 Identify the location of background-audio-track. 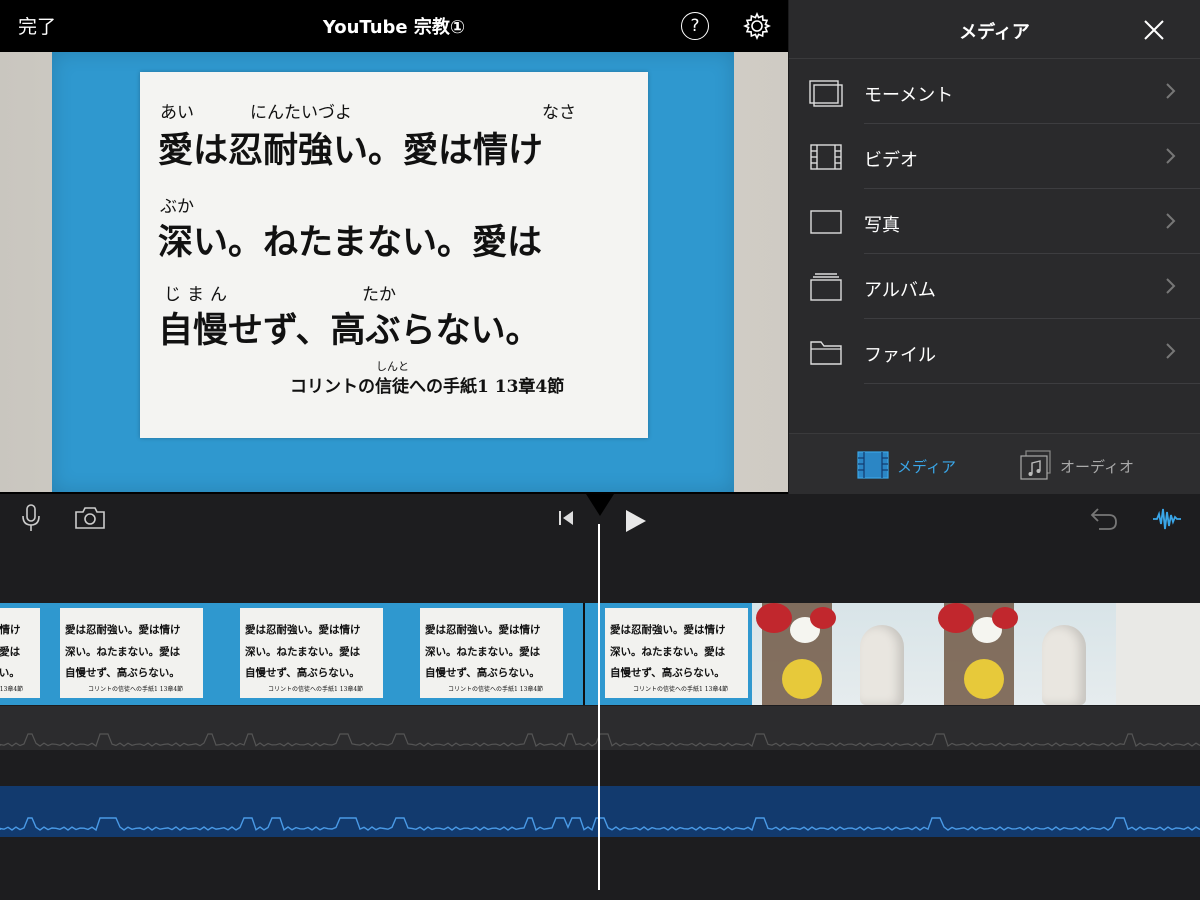
(600, 811).